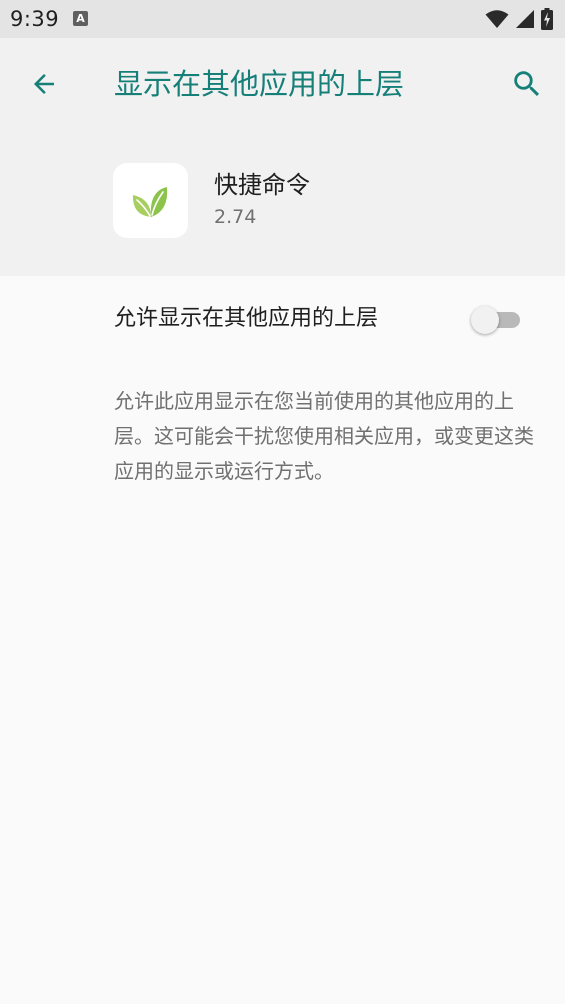 This screenshot has height=1004, width=565. I want to click on battery-charging-icon, so click(547, 19).